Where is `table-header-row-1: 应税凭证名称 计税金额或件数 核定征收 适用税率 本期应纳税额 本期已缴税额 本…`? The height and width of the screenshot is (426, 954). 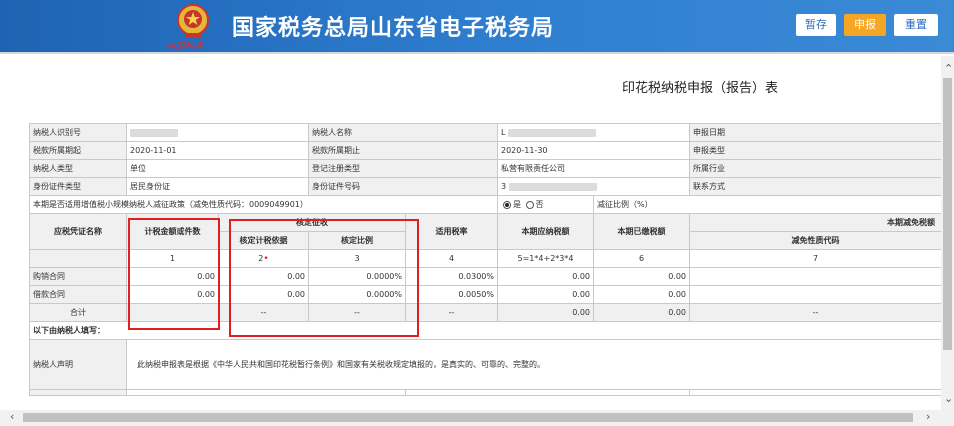 table-header-row-1: 应税凭证名称 计税金额或件数 核定征收 适用税率 本期应纳税额 本期已缴税额 本… is located at coordinates (485, 231).